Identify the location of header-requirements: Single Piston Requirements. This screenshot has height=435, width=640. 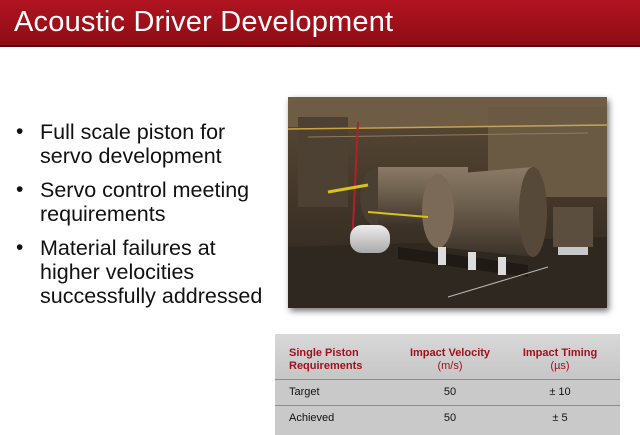
(344, 360).